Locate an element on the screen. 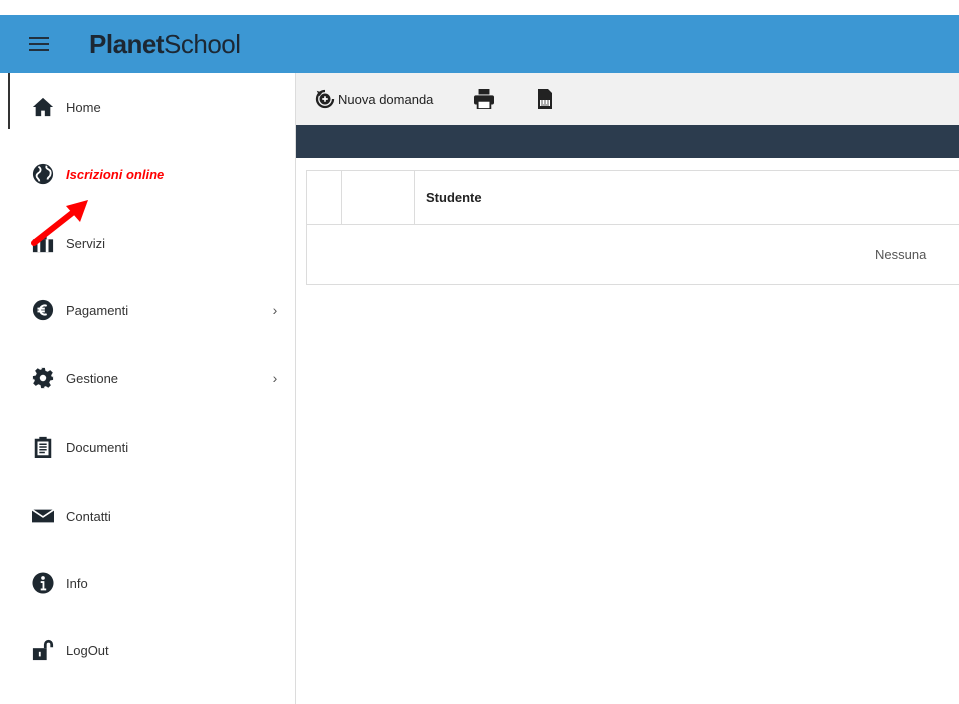  sidebar-active-indicator is located at coordinates (9, 101).